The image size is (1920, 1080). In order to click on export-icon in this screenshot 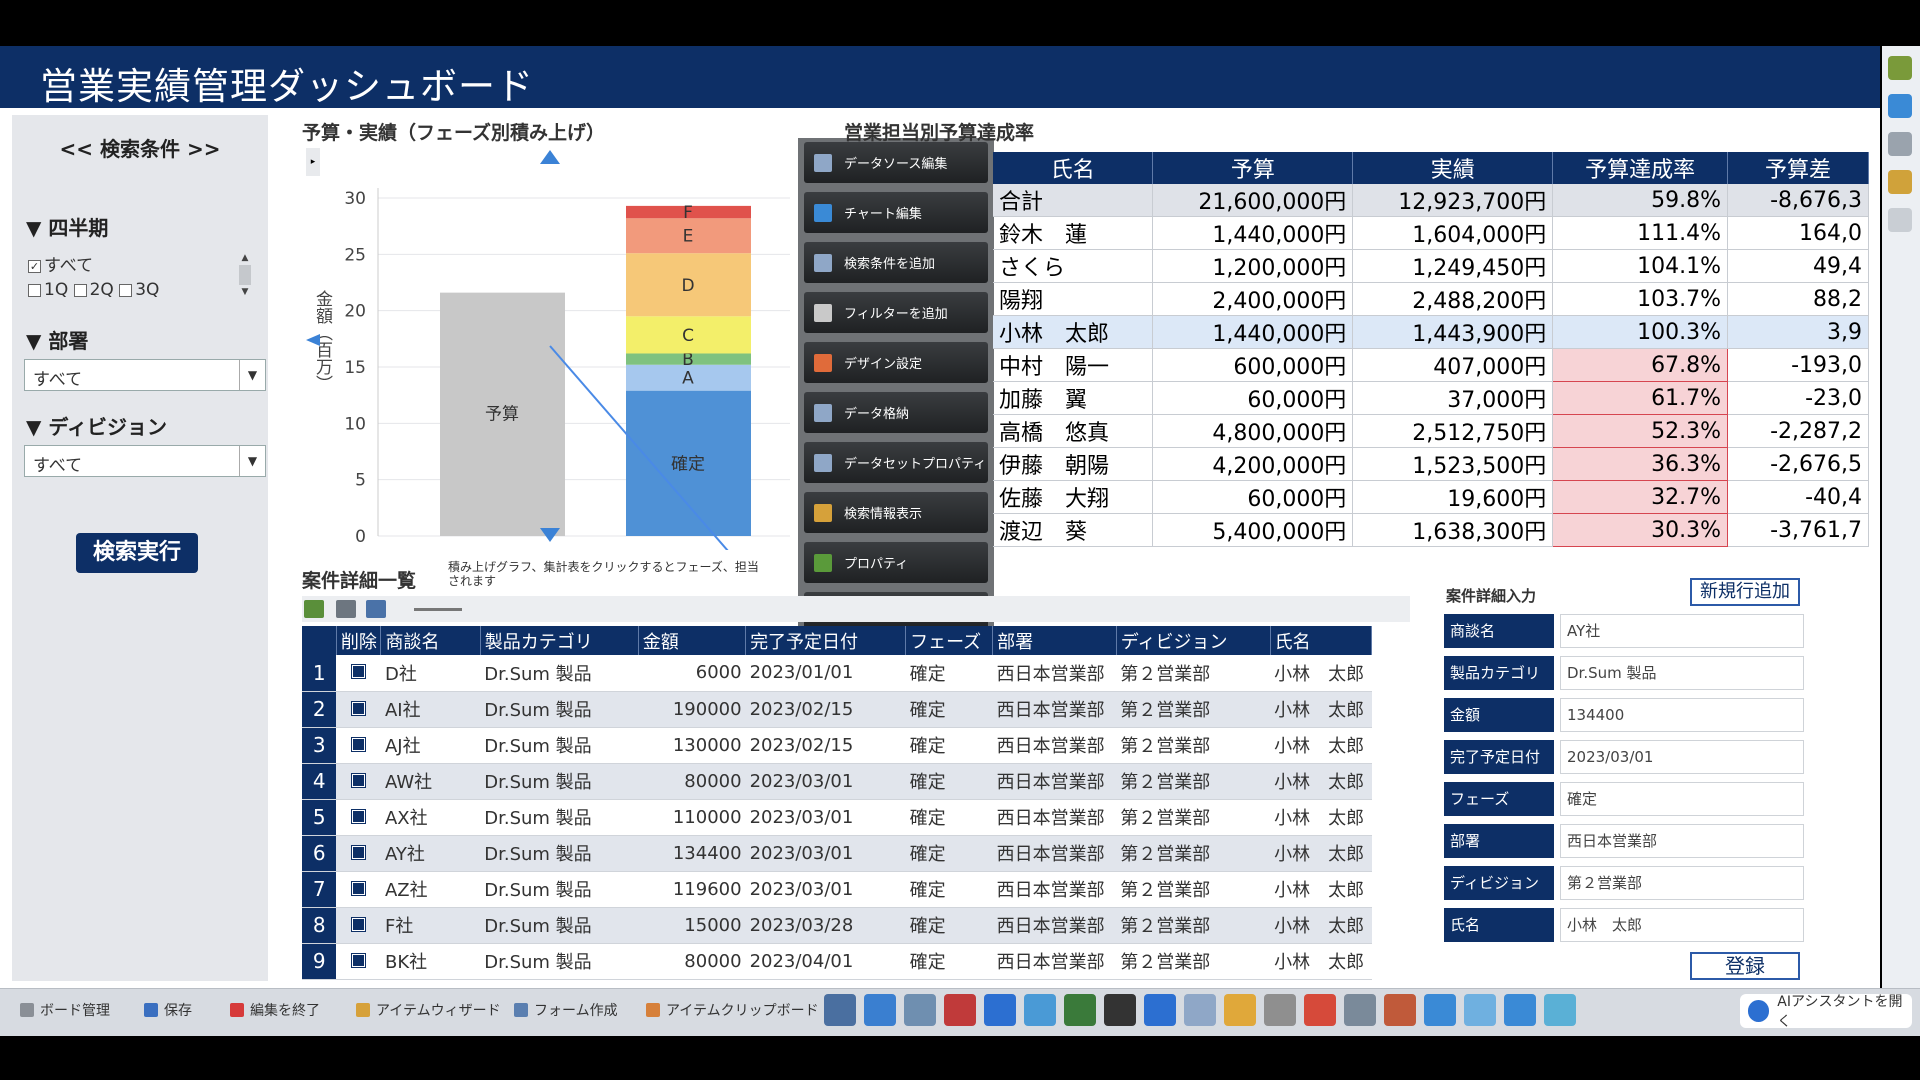, I will do `click(376, 609)`.